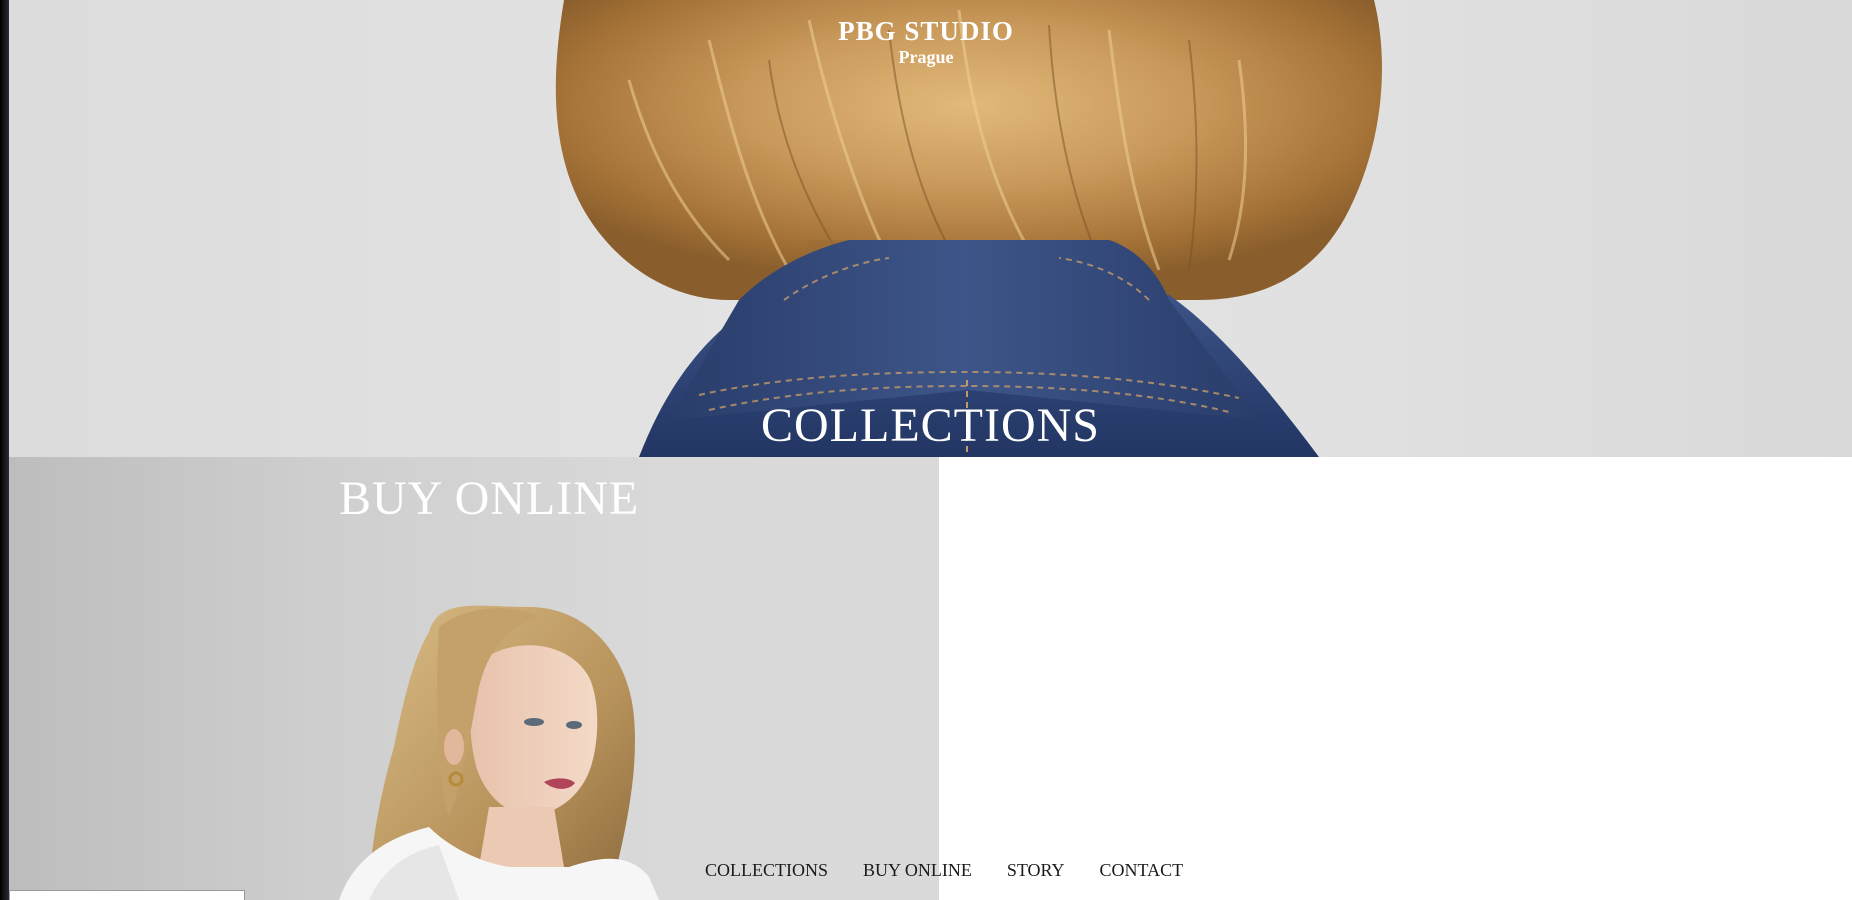 This screenshot has height=900, width=1852. What do you see at coordinates (4, 450) in the screenshot?
I see `window-left-edge` at bounding box center [4, 450].